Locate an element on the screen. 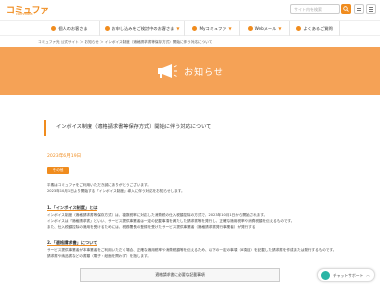 The image size is (380, 285). search-button is located at coordinates (346, 9).